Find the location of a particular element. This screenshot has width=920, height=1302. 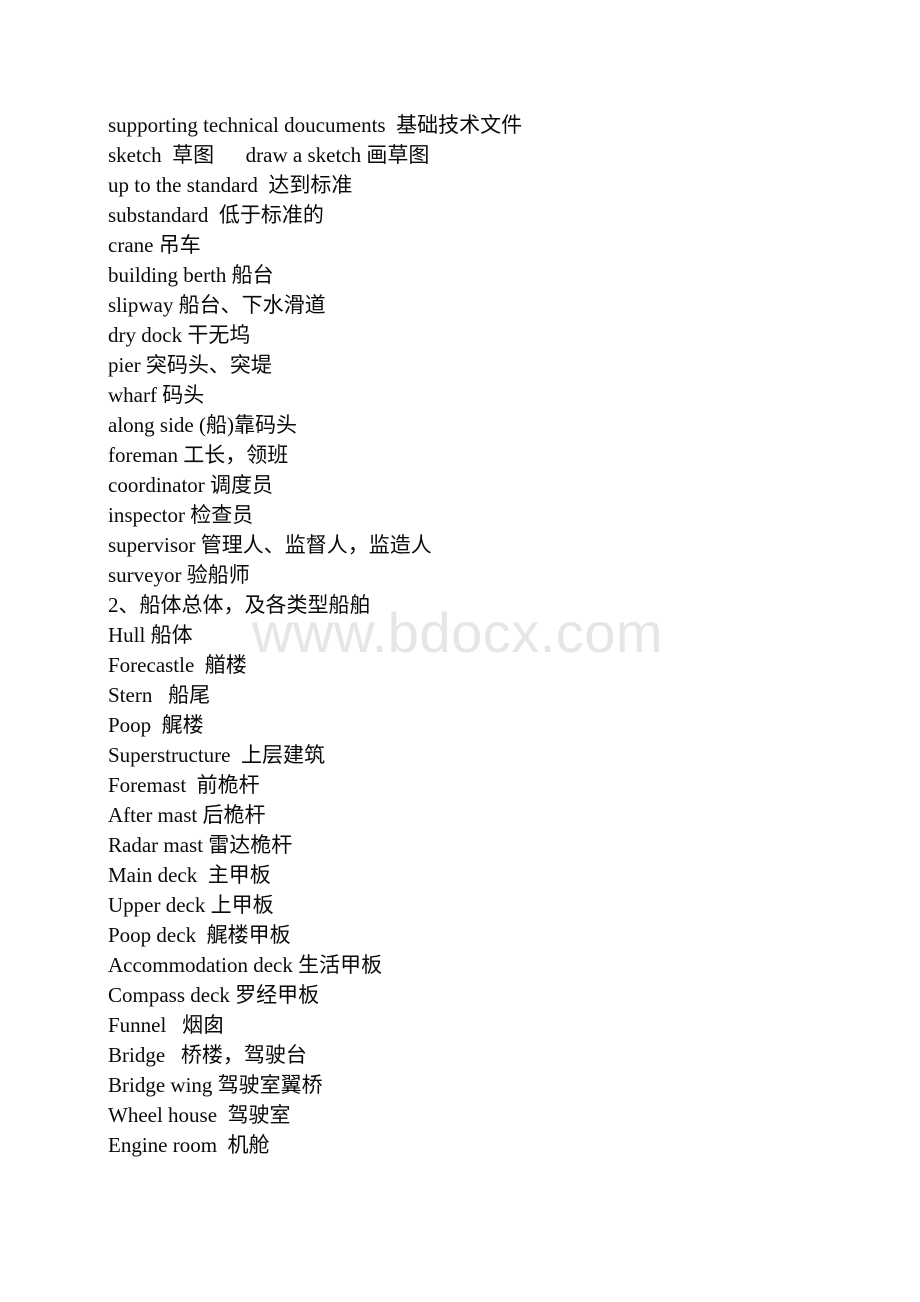

text-line: Foremast 前桅杆 is located at coordinates (184, 785).